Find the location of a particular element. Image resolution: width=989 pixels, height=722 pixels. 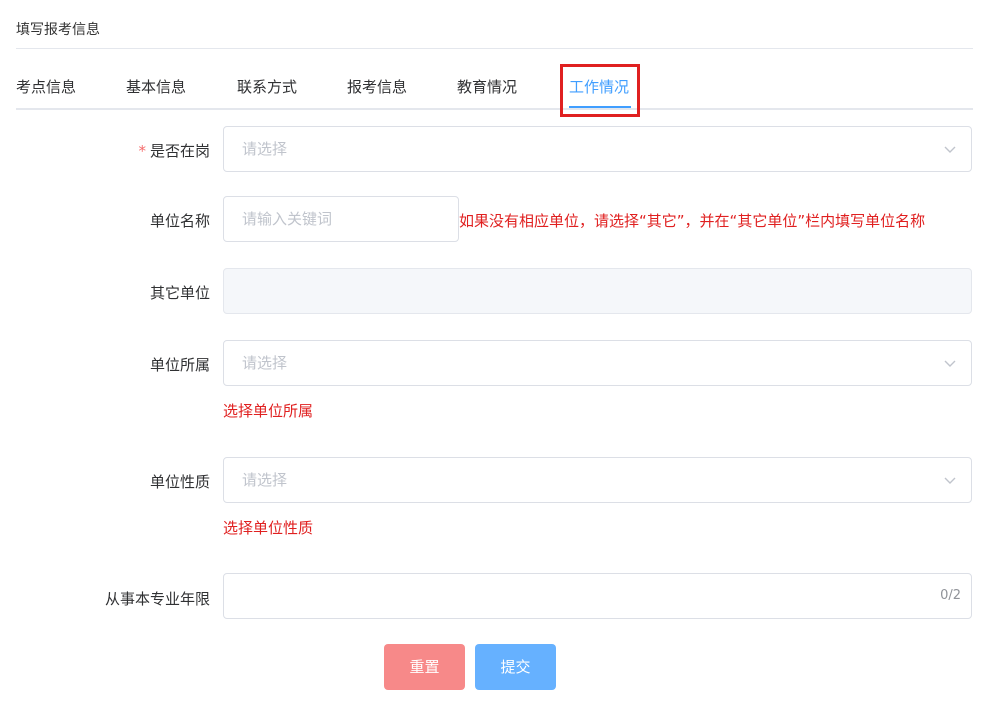

tab-bar: 考点信息 基本信息 联系方式 报考信息 教育情况 工作情况 is located at coordinates (494, 88).